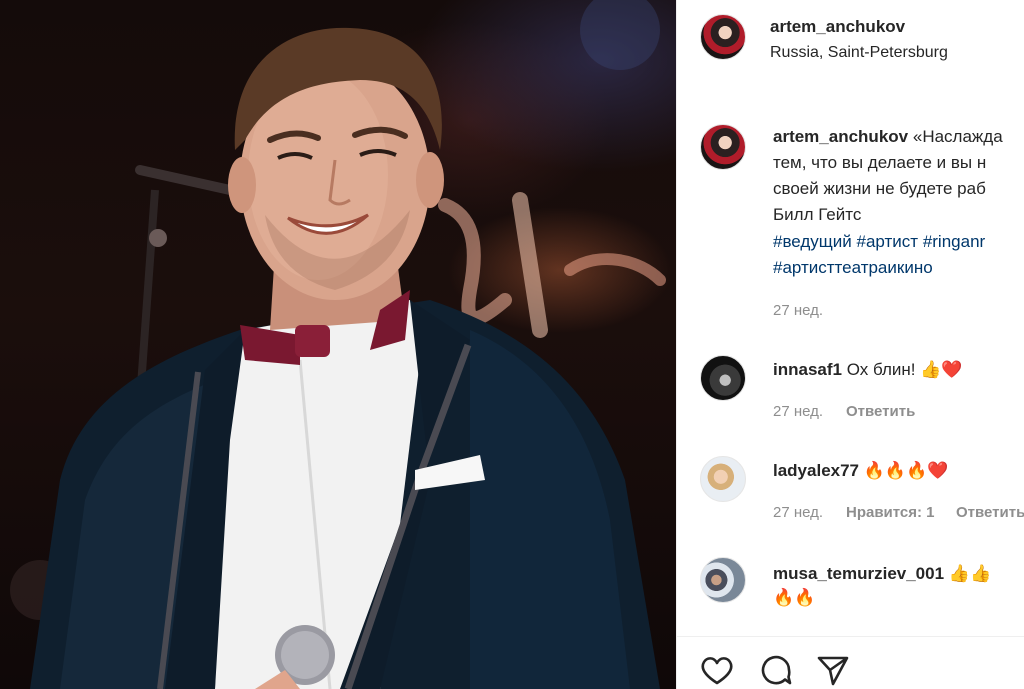 The height and width of the screenshot is (689, 1024). Describe the element at coordinates (798, 310) in the screenshot. I see `caption-time: 27 нед.` at that location.